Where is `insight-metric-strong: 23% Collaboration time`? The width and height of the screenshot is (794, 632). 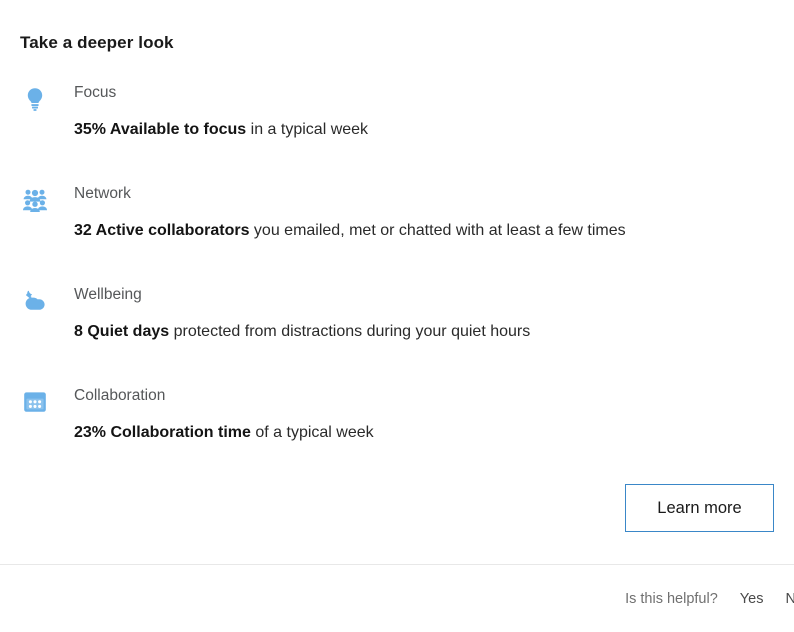 insight-metric-strong: 23% Collaboration time is located at coordinates (162, 432).